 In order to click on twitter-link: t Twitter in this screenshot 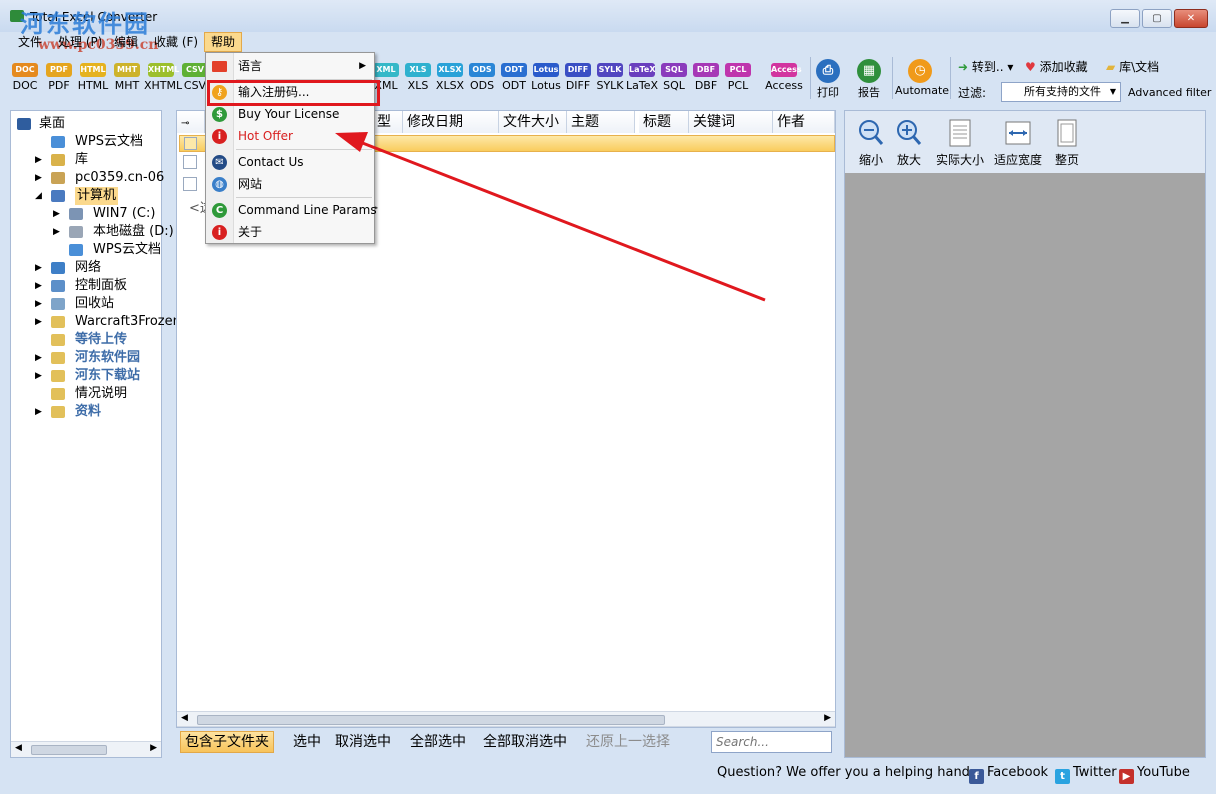, I will do `click(1086, 774)`.